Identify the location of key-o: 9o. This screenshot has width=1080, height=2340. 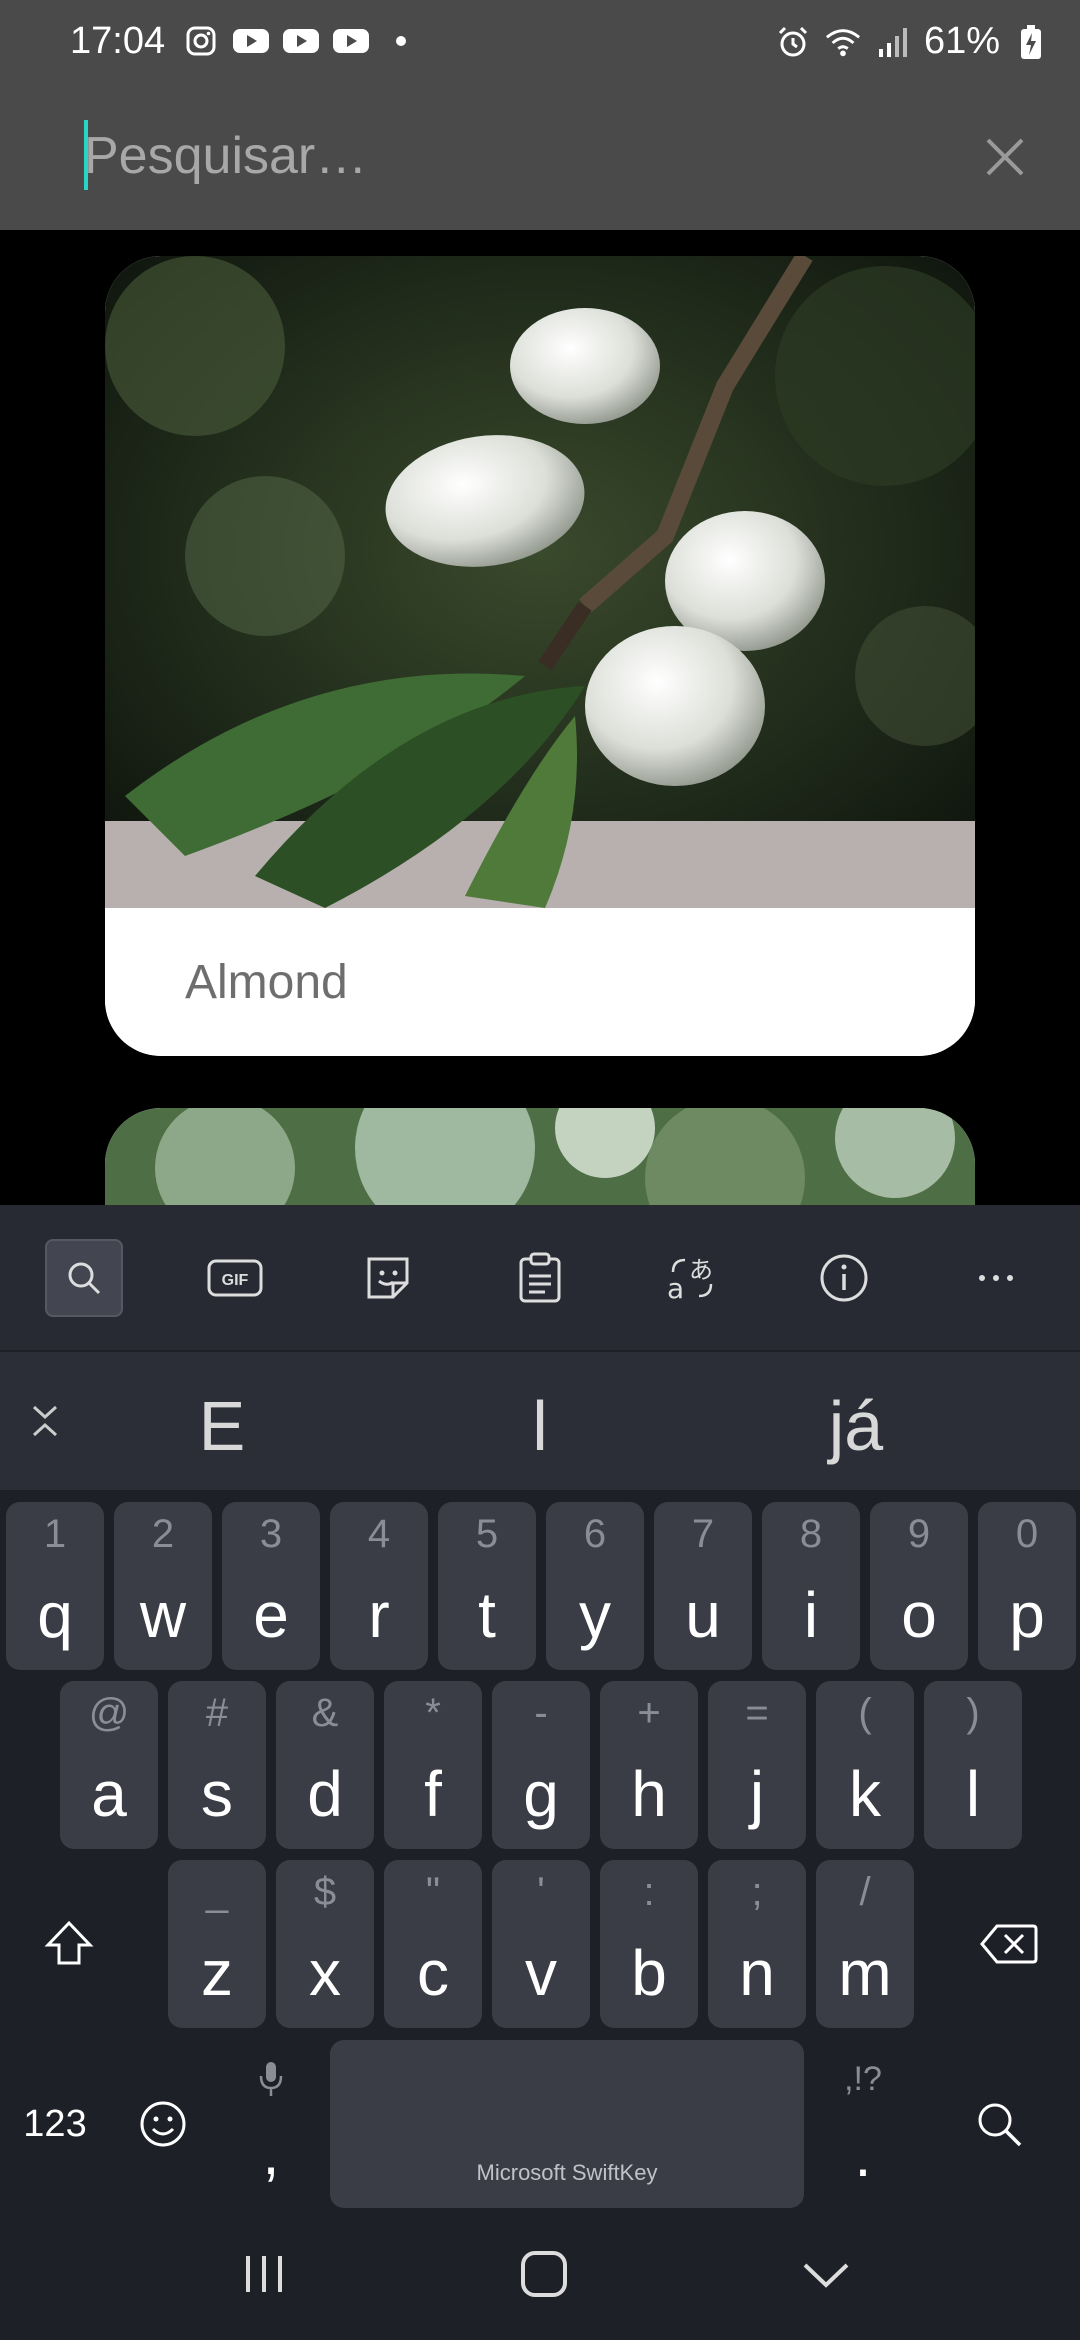
(919, 1586).